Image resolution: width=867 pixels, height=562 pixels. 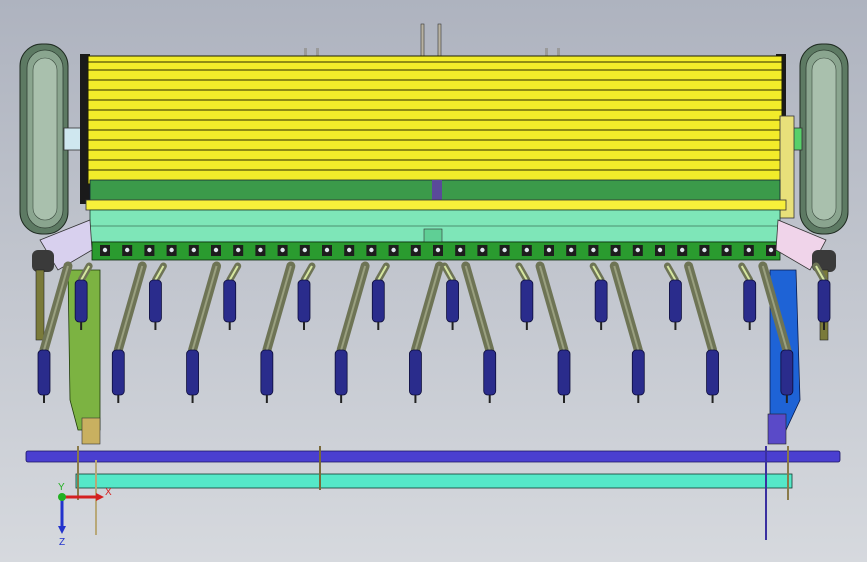 I want to click on right-wheel, so click(x=817, y=139).